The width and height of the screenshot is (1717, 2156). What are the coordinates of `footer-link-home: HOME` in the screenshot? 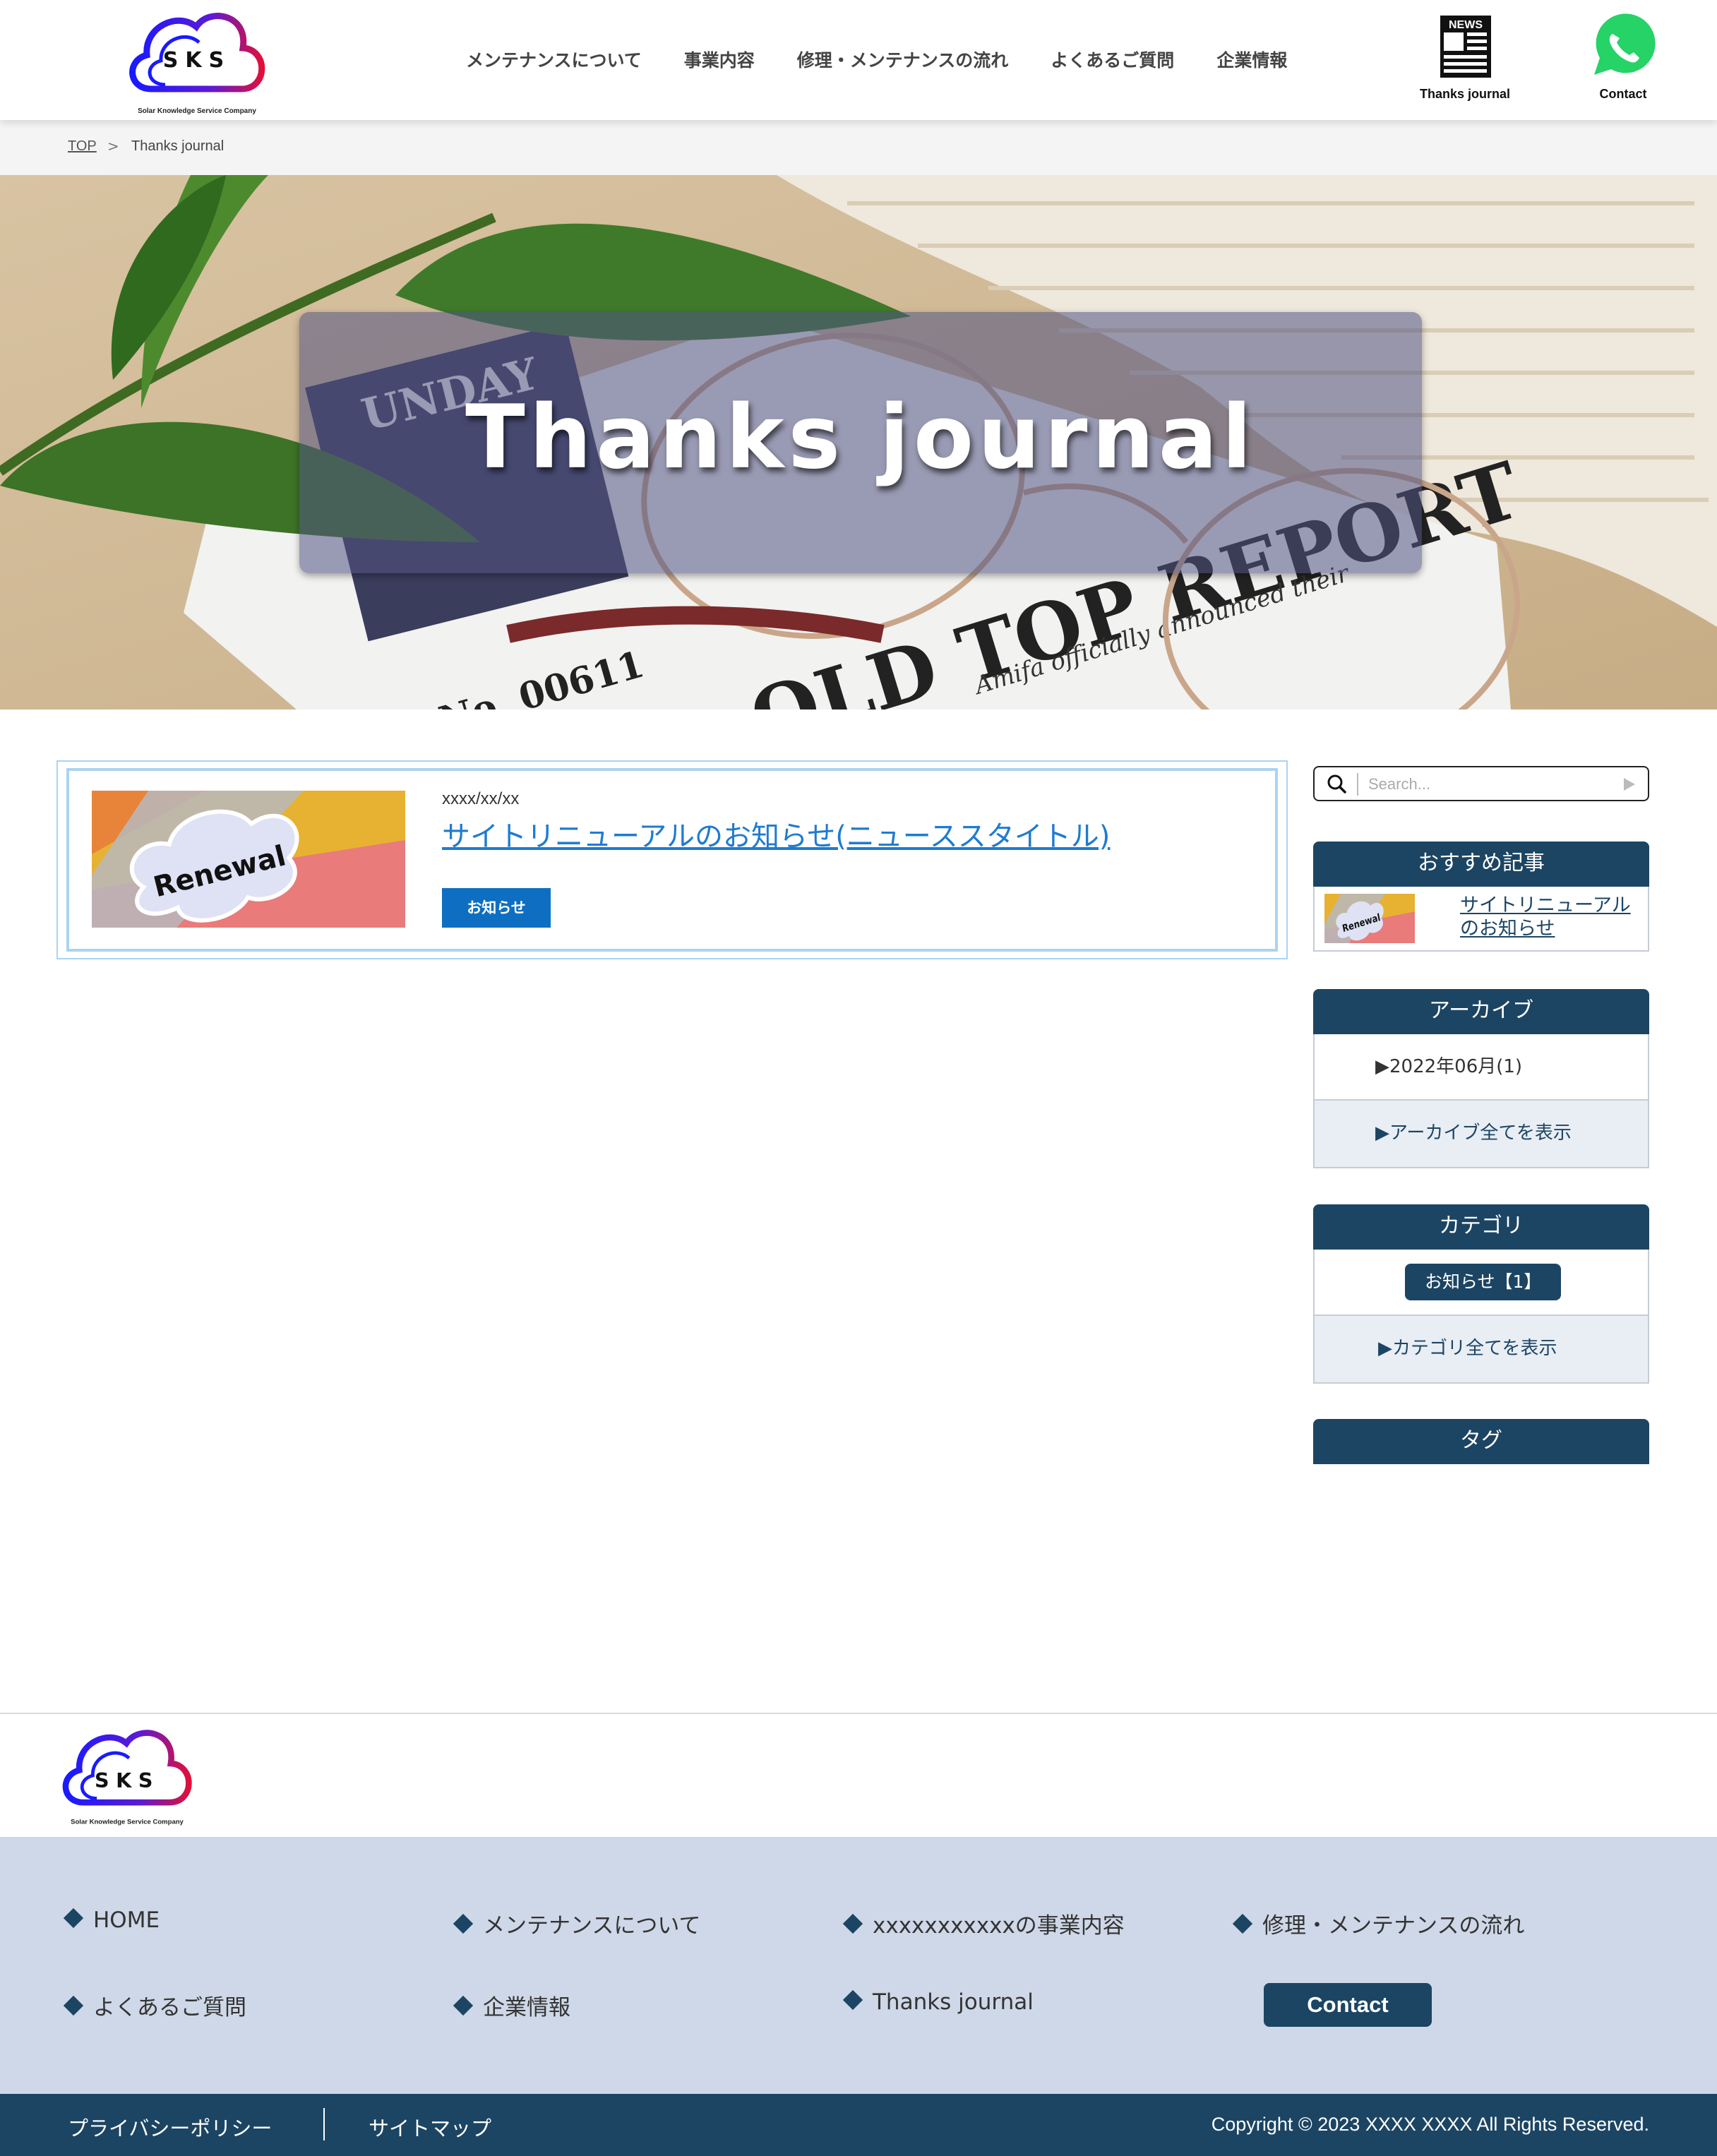 It's located at (109, 1921).